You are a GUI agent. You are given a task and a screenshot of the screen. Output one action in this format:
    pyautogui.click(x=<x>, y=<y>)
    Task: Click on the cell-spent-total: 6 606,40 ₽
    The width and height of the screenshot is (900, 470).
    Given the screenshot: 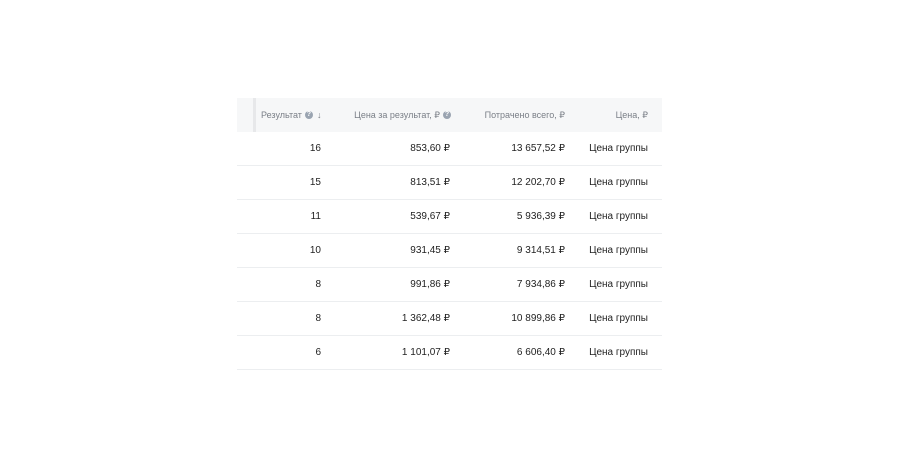 What is the action you would take?
    pyautogui.click(x=540, y=352)
    